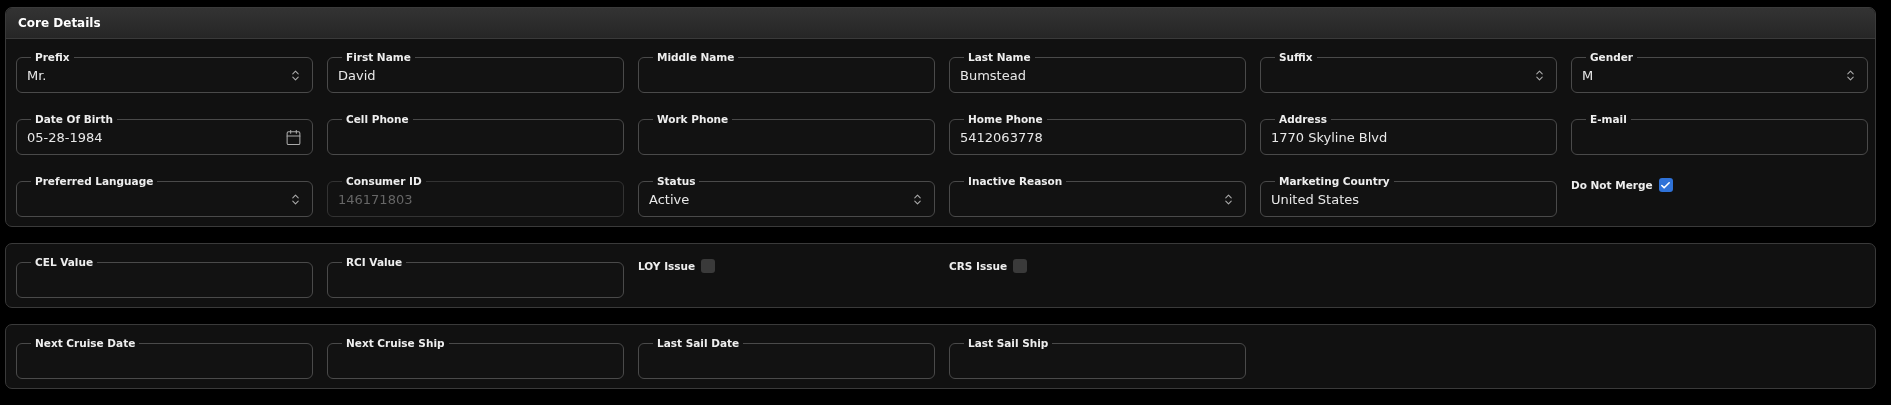 The image size is (1891, 405). What do you see at coordinates (1719, 72) in the screenshot?
I see `select-field: Gender M` at bounding box center [1719, 72].